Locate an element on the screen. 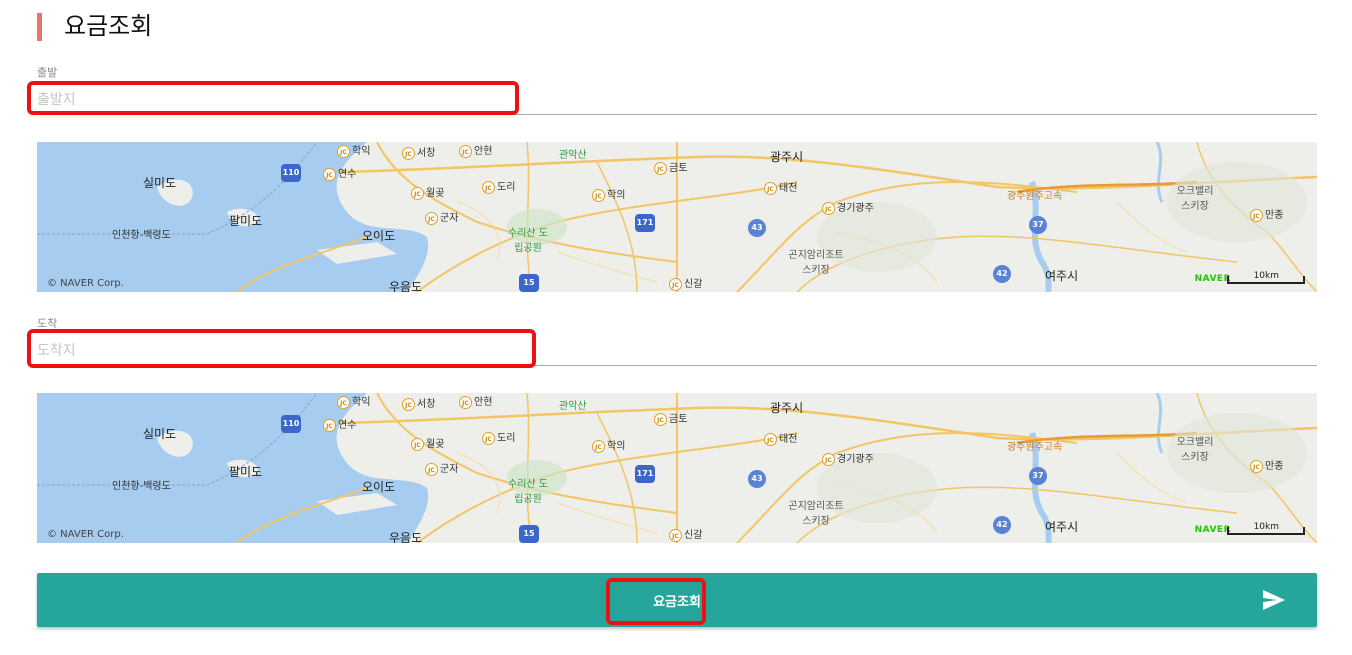 This screenshot has height=655, width=1352. map-jc-manjong: JC 만종 is located at coordinates (1266, 465).